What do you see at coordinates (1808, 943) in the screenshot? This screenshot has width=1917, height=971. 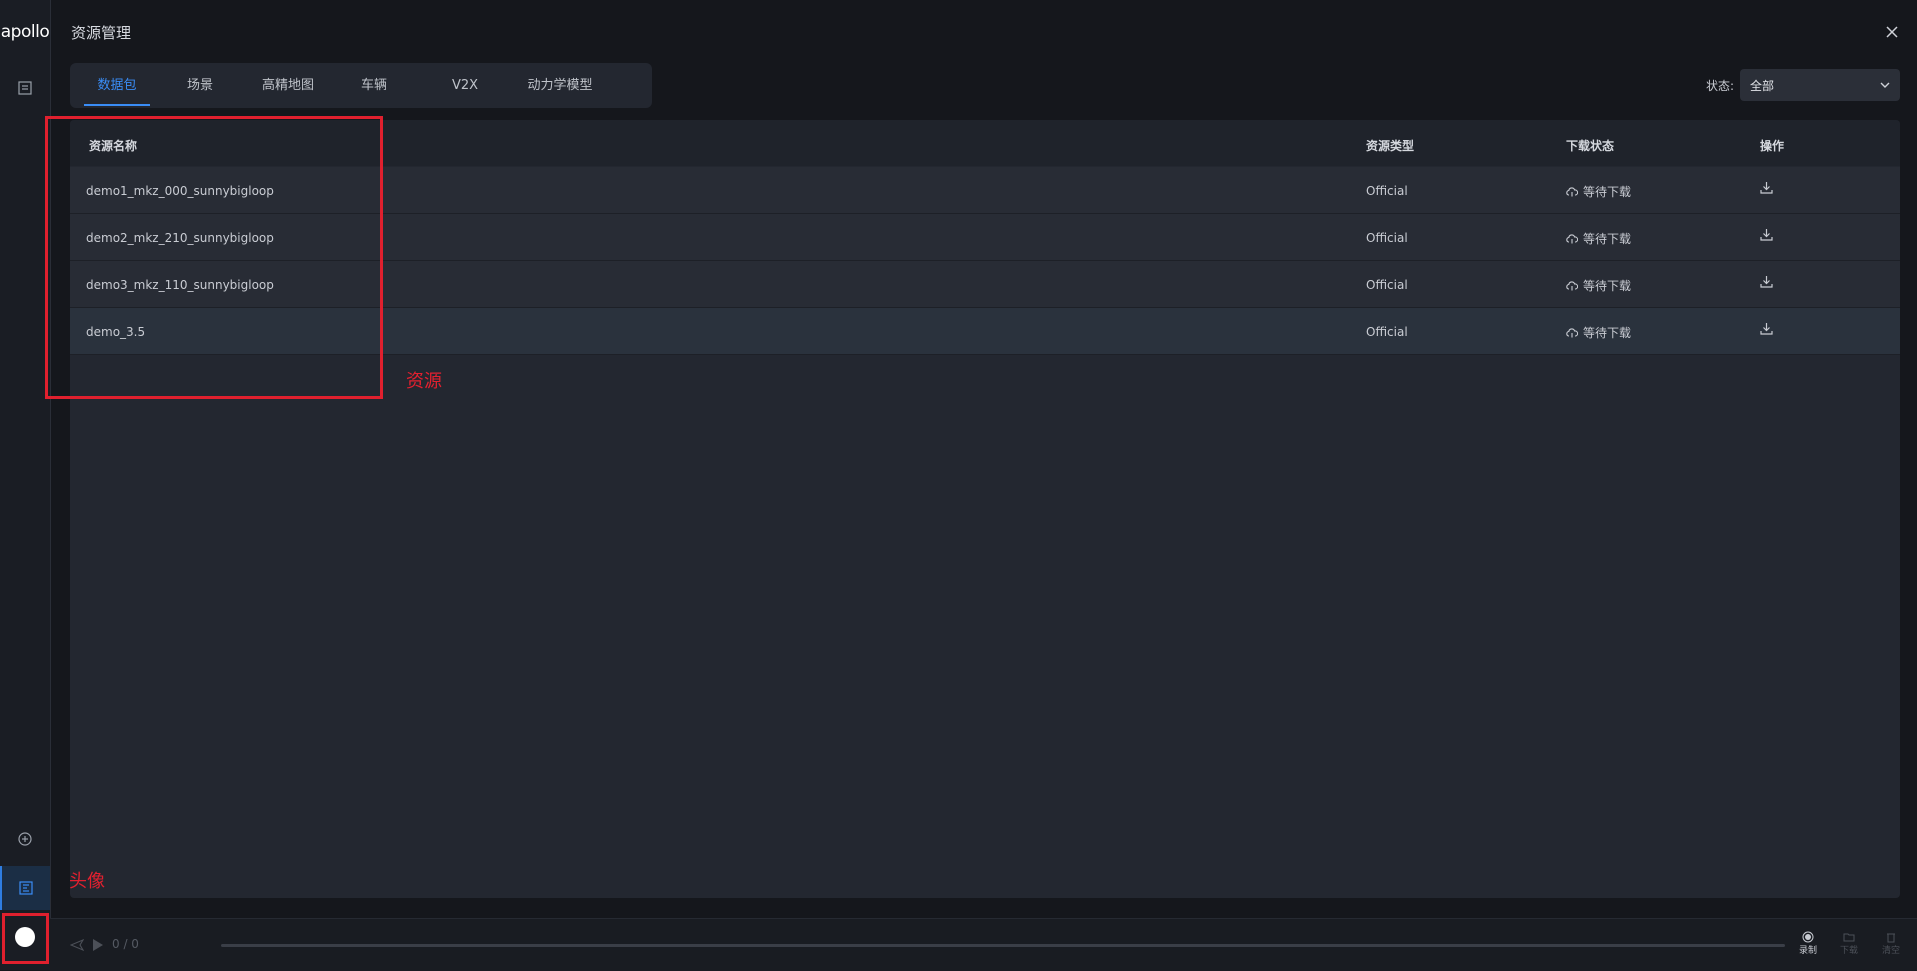 I see `record-button: 录制` at bounding box center [1808, 943].